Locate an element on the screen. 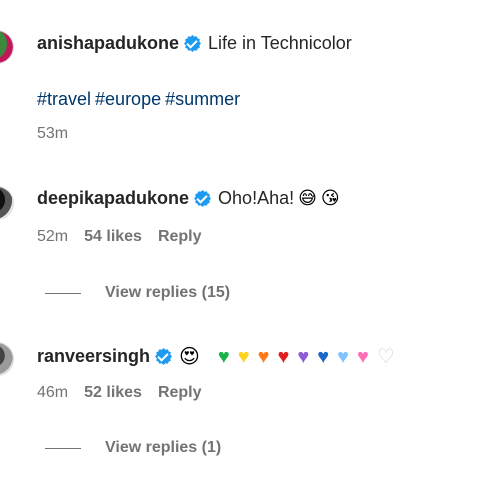 This screenshot has height=500, width=500. hashtag-link: #summer is located at coordinates (202, 99).